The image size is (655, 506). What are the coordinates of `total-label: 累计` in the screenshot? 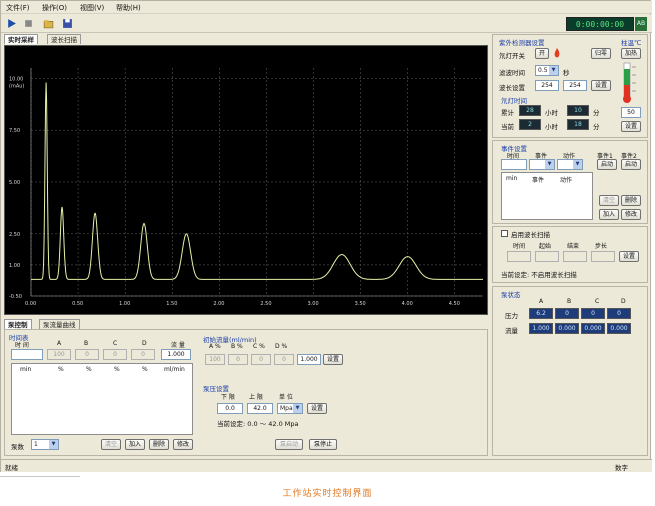 It's located at (507, 113).